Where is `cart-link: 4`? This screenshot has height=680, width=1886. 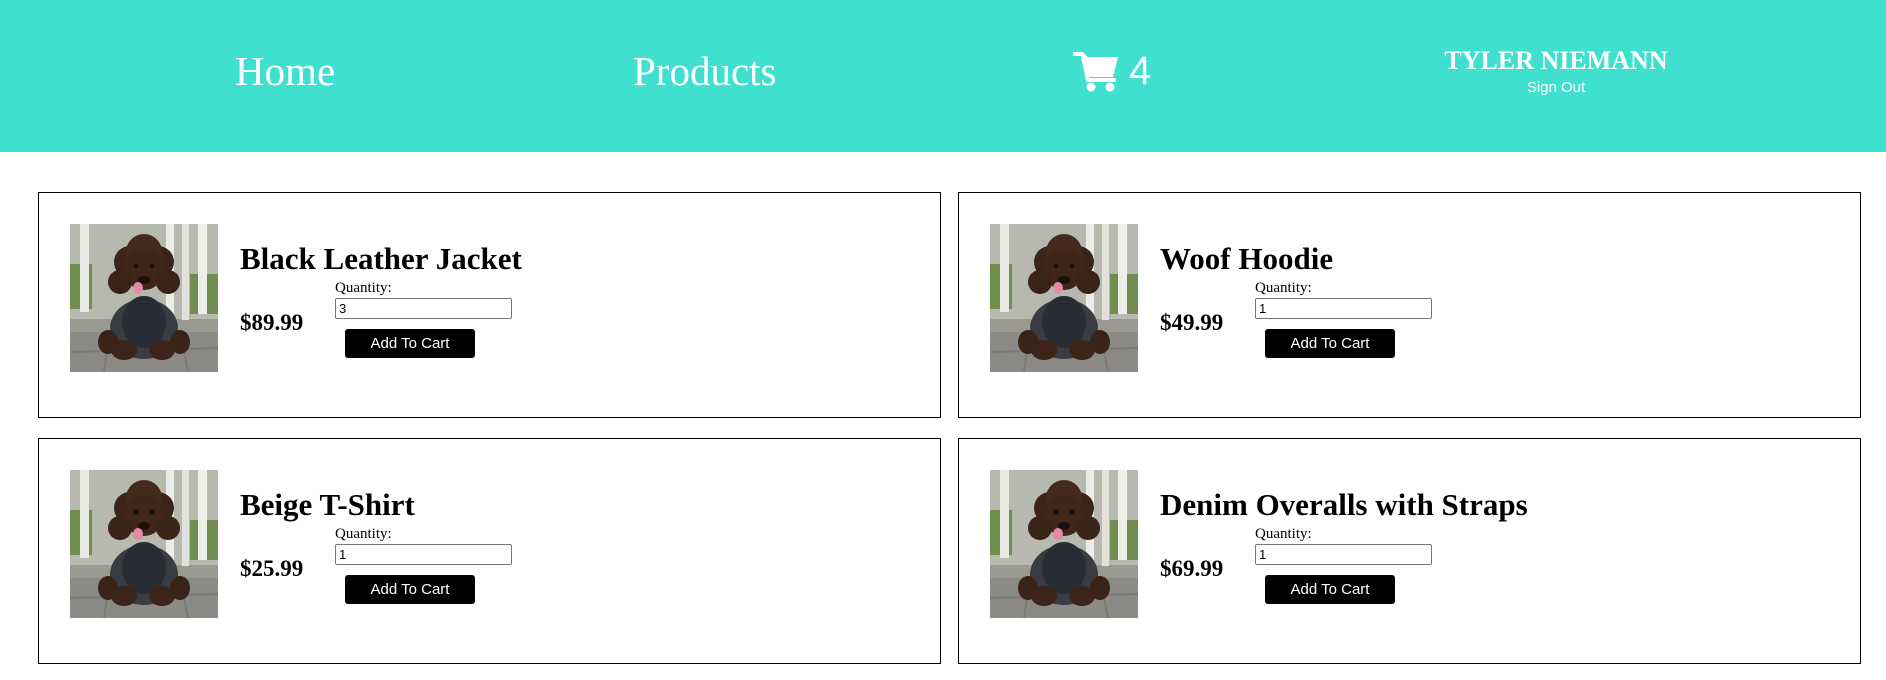 cart-link: 4 is located at coordinates (1112, 71).